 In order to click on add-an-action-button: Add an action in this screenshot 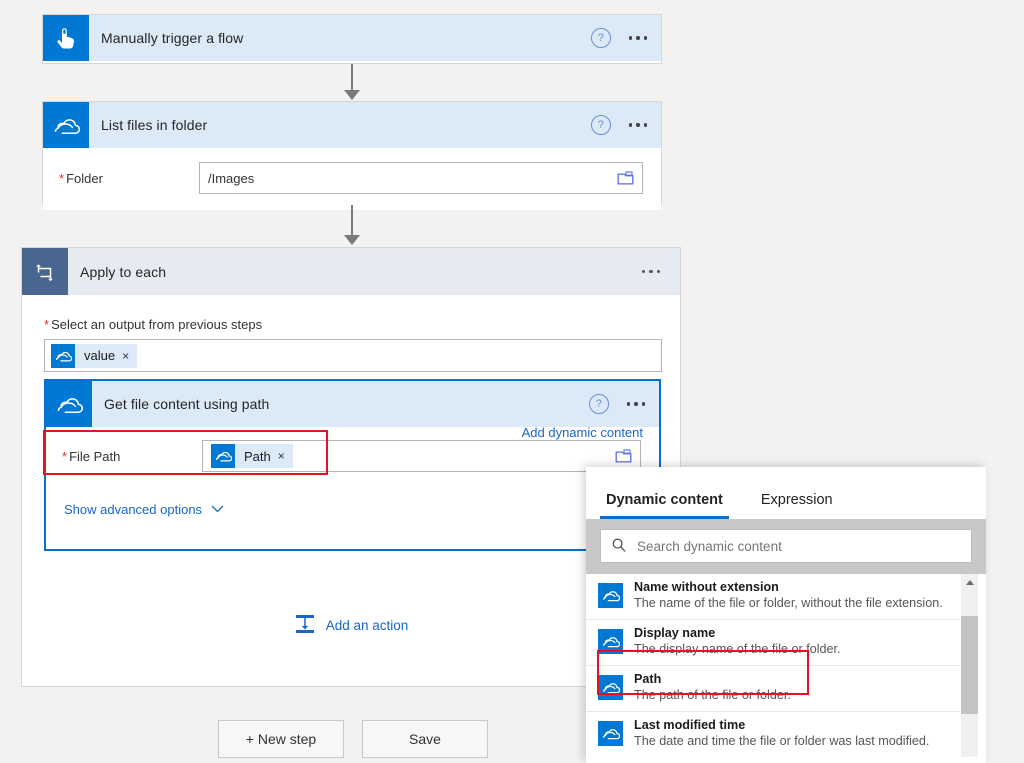, I will do `click(351, 625)`.